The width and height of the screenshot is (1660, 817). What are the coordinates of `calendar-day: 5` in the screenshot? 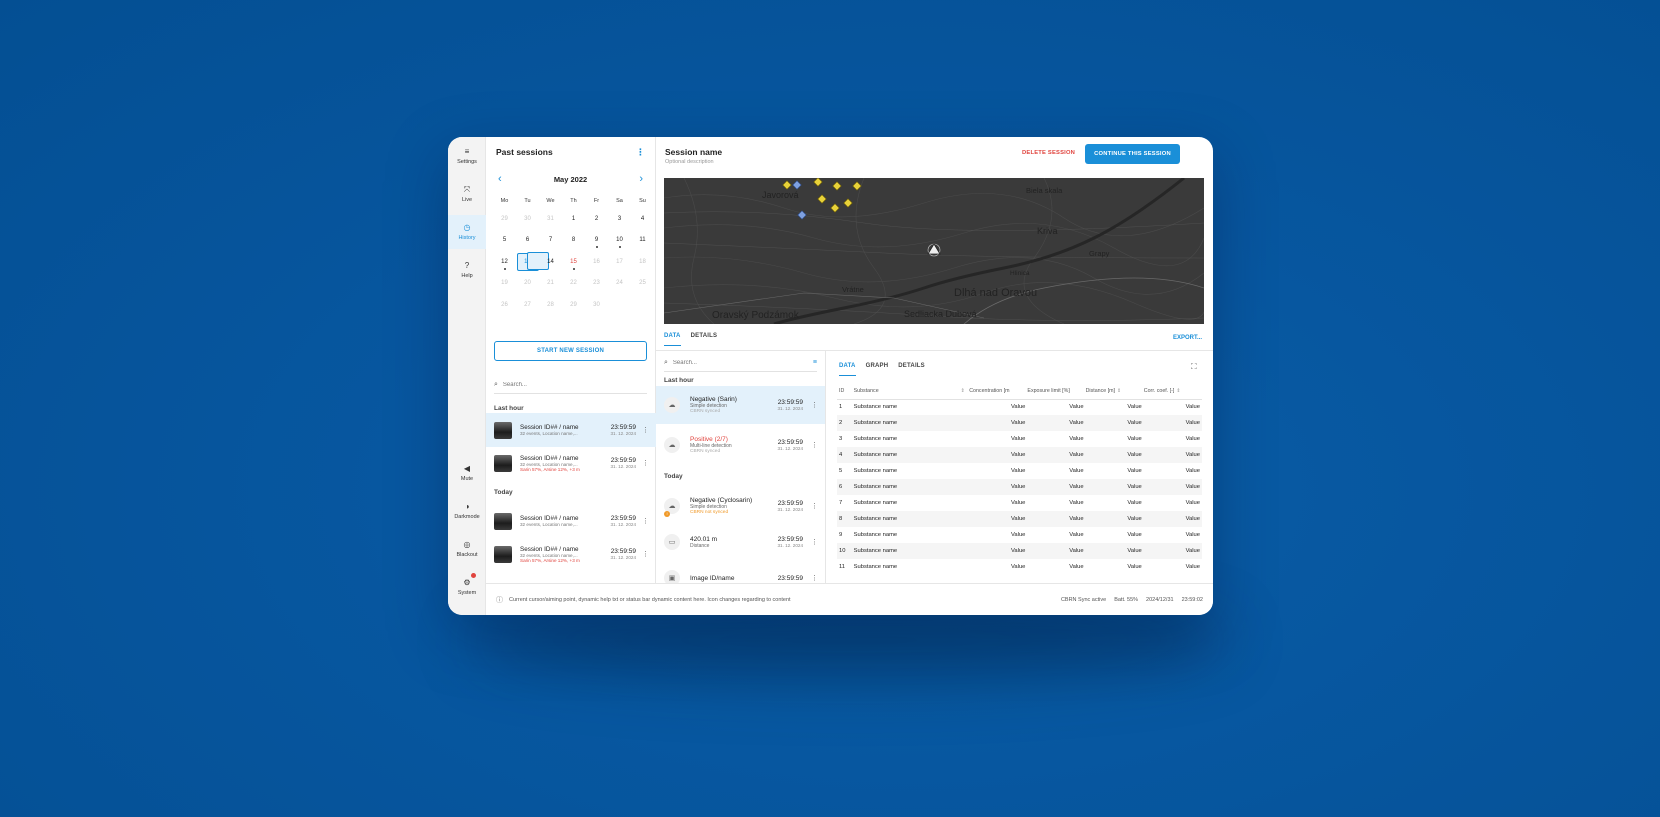 It's located at (504, 241).